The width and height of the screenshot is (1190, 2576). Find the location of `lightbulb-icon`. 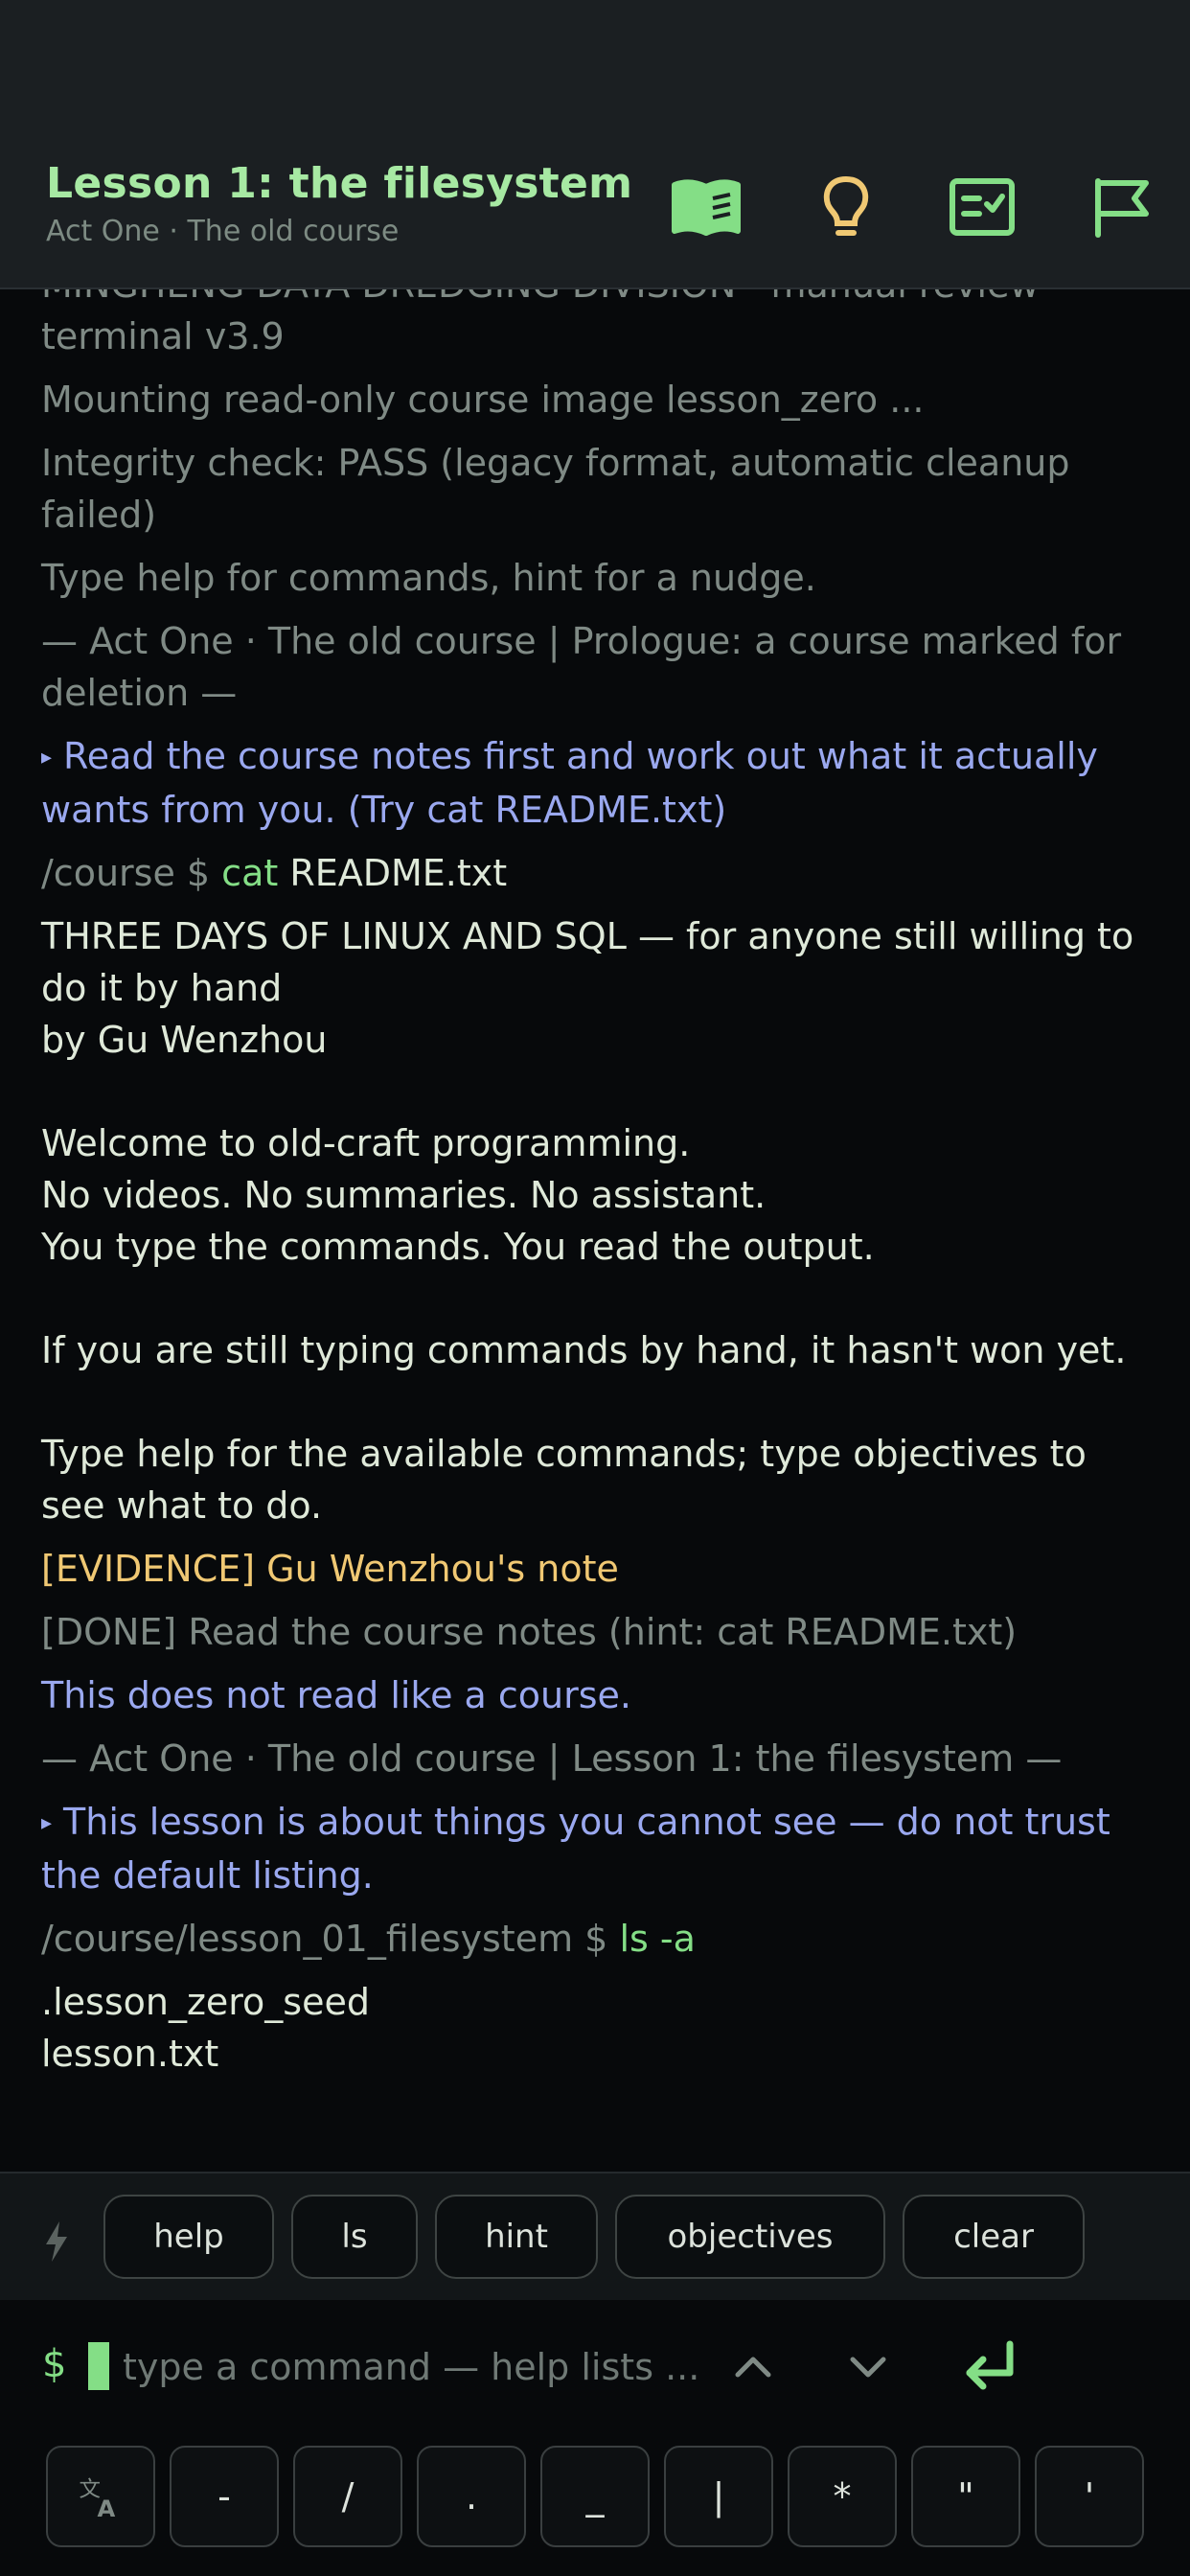

lightbulb-icon is located at coordinates (846, 207).